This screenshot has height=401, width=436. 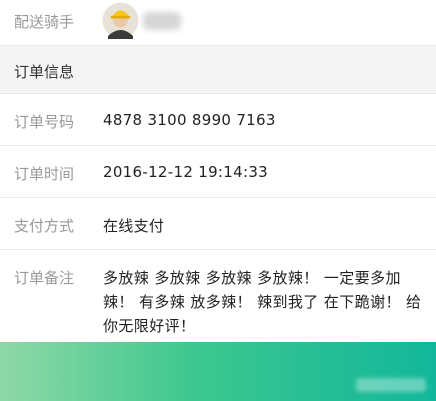 I want to click on order-note-label: 订单备注, so click(x=44, y=278).